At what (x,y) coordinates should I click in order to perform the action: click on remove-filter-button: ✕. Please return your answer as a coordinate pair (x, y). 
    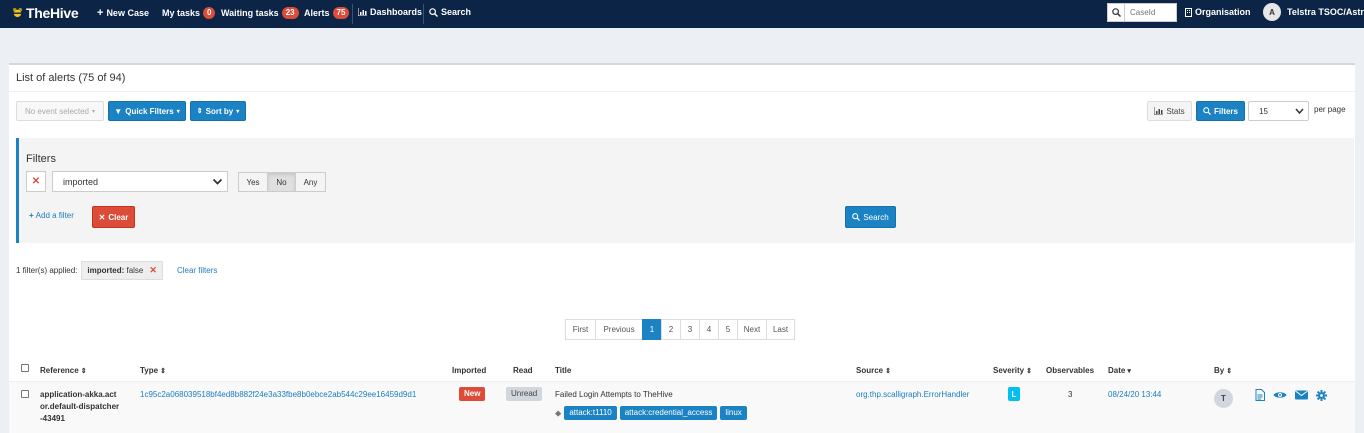
    Looking at the image, I should click on (36, 181).